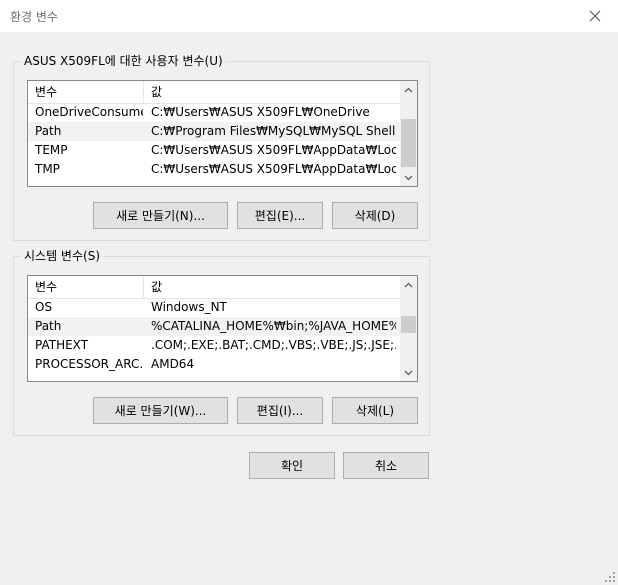  Describe the element at coordinates (44, 307) in the screenshot. I see `variable-name: OS` at that location.